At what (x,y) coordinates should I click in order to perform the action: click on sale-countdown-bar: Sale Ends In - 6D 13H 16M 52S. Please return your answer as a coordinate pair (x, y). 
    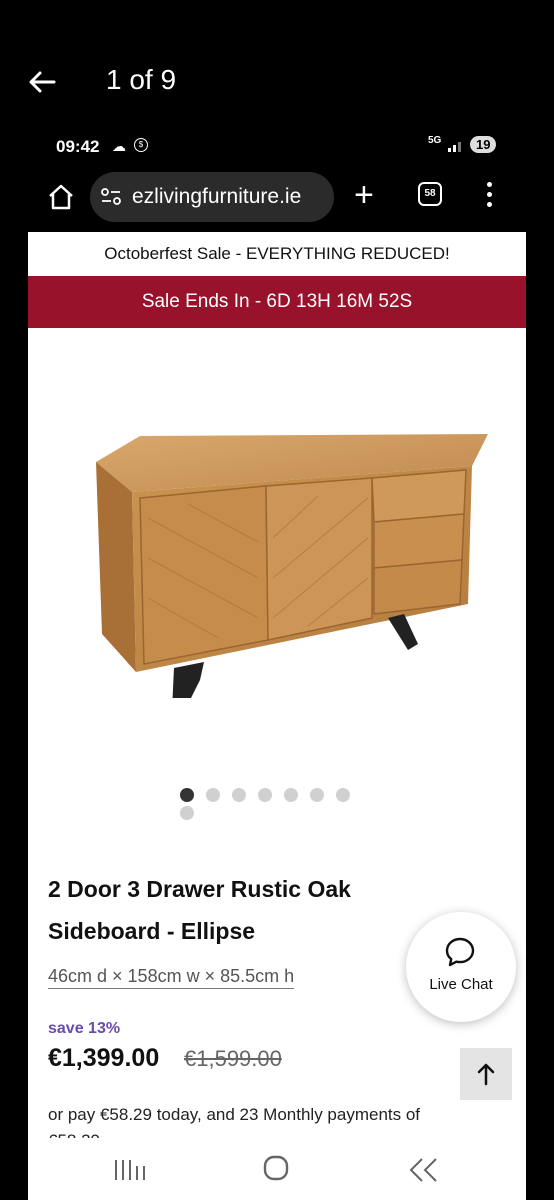
    Looking at the image, I should click on (277, 302).